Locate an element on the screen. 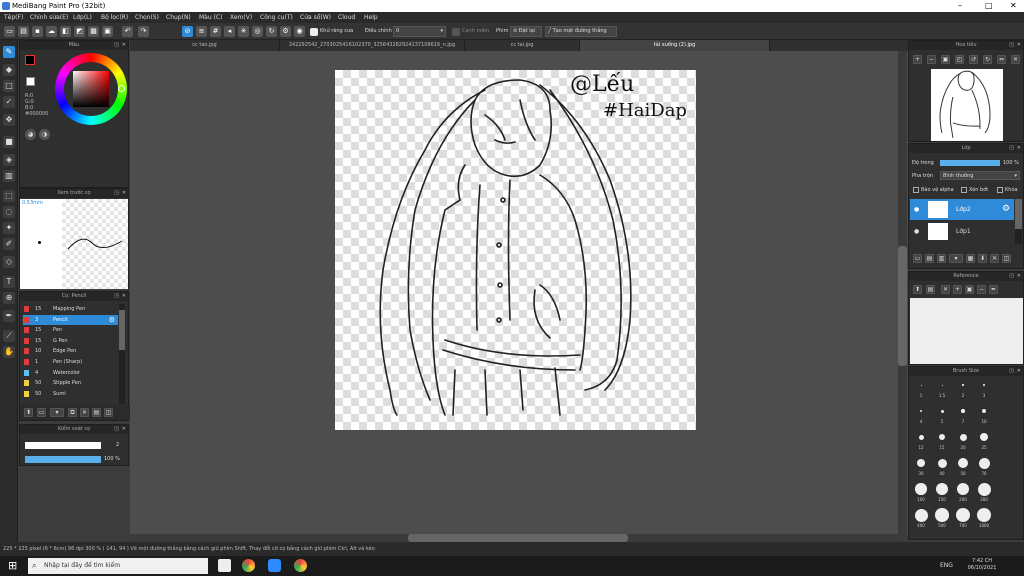  saturation-box is located at coordinates (91, 89).